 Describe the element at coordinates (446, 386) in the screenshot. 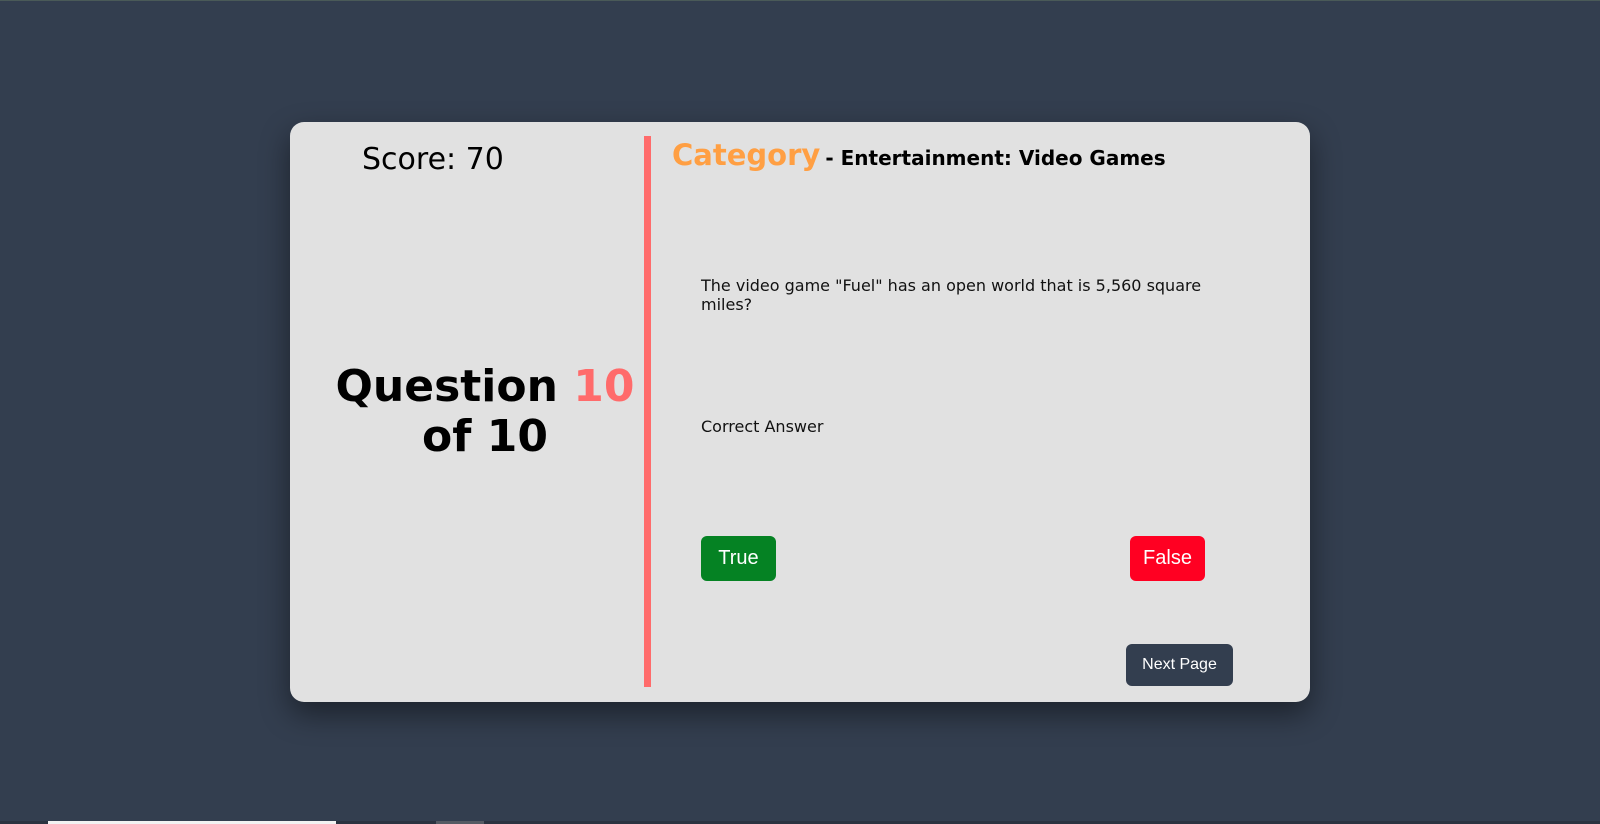

I see `question-counter-prefix: Question` at that location.